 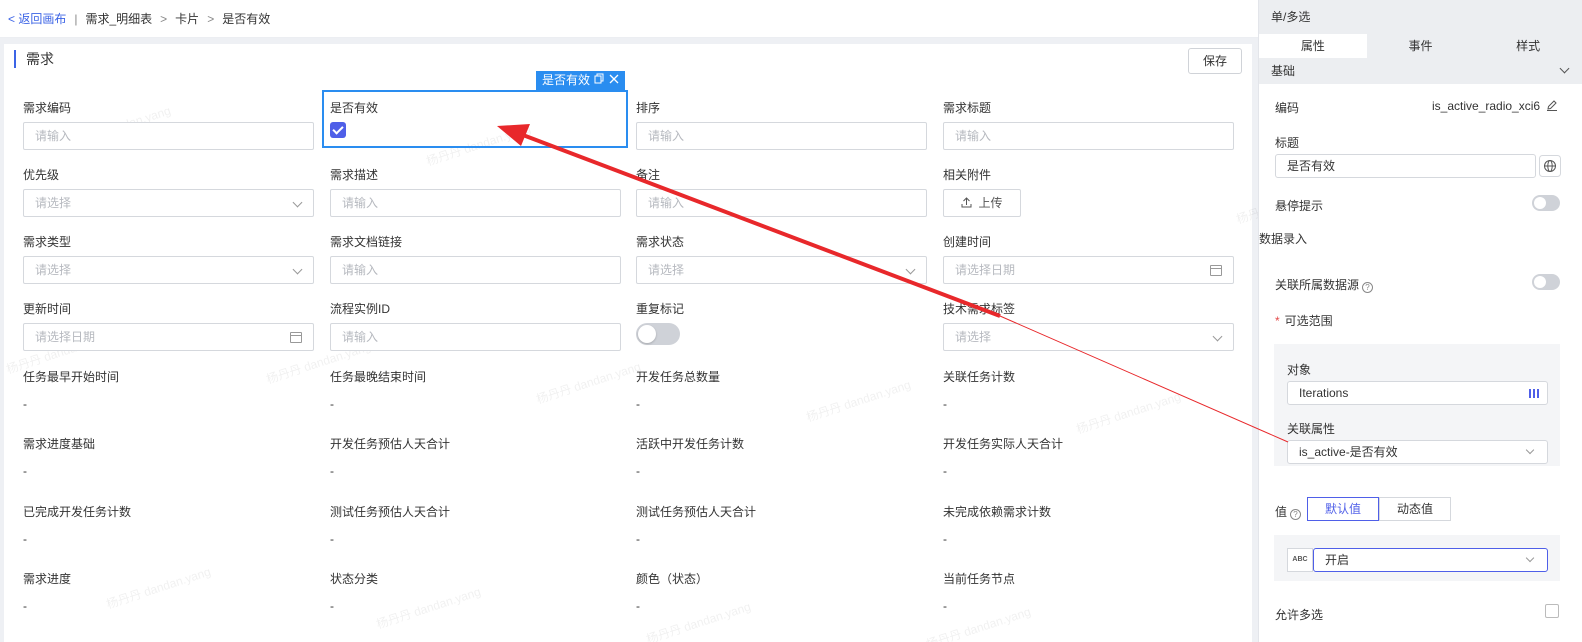 What do you see at coordinates (1313, 46) in the screenshot?
I see `tab-properties: 属性` at bounding box center [1313, 46].